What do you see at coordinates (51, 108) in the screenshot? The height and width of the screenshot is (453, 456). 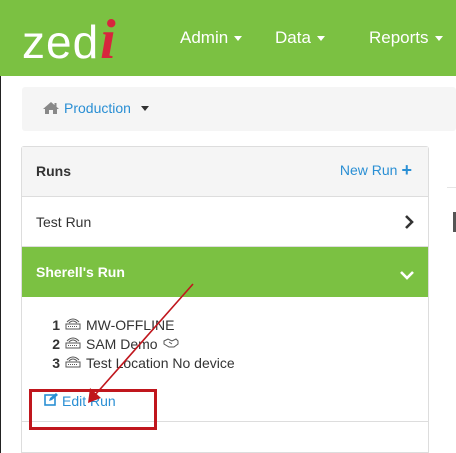 I see `home-icon` at bounding box center [51, 108].